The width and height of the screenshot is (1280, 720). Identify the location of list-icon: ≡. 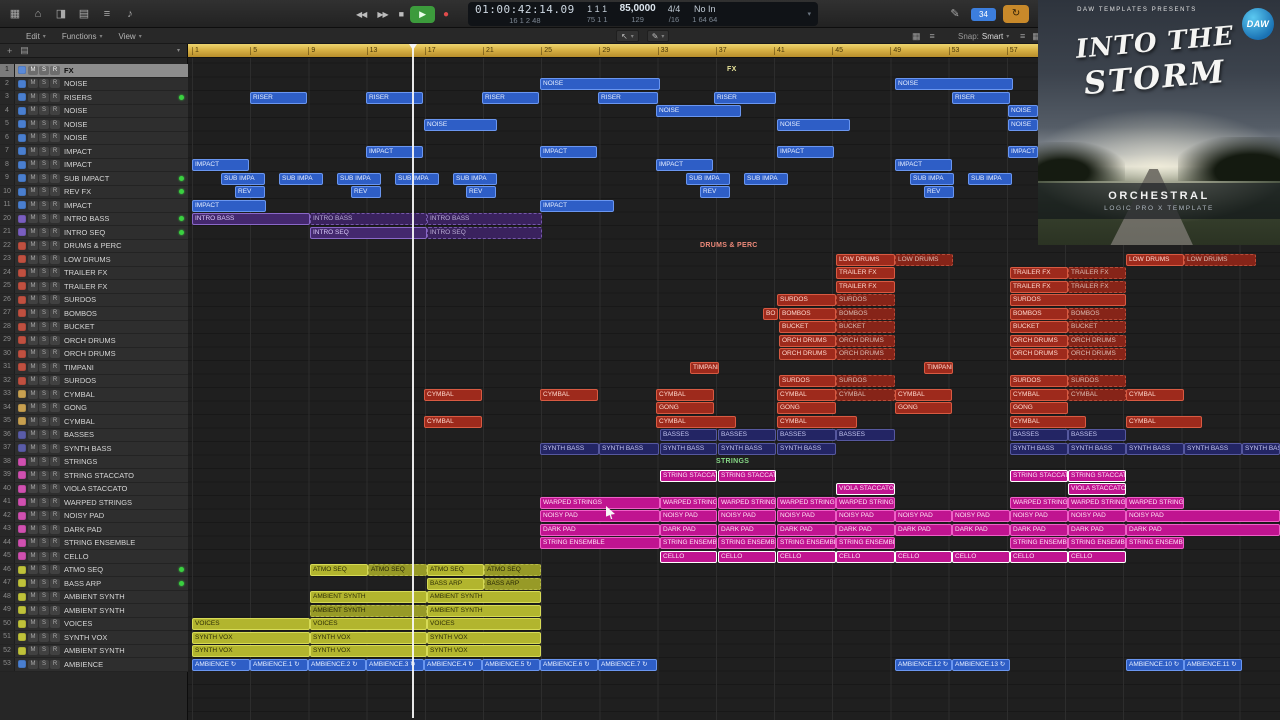
(932, 36).